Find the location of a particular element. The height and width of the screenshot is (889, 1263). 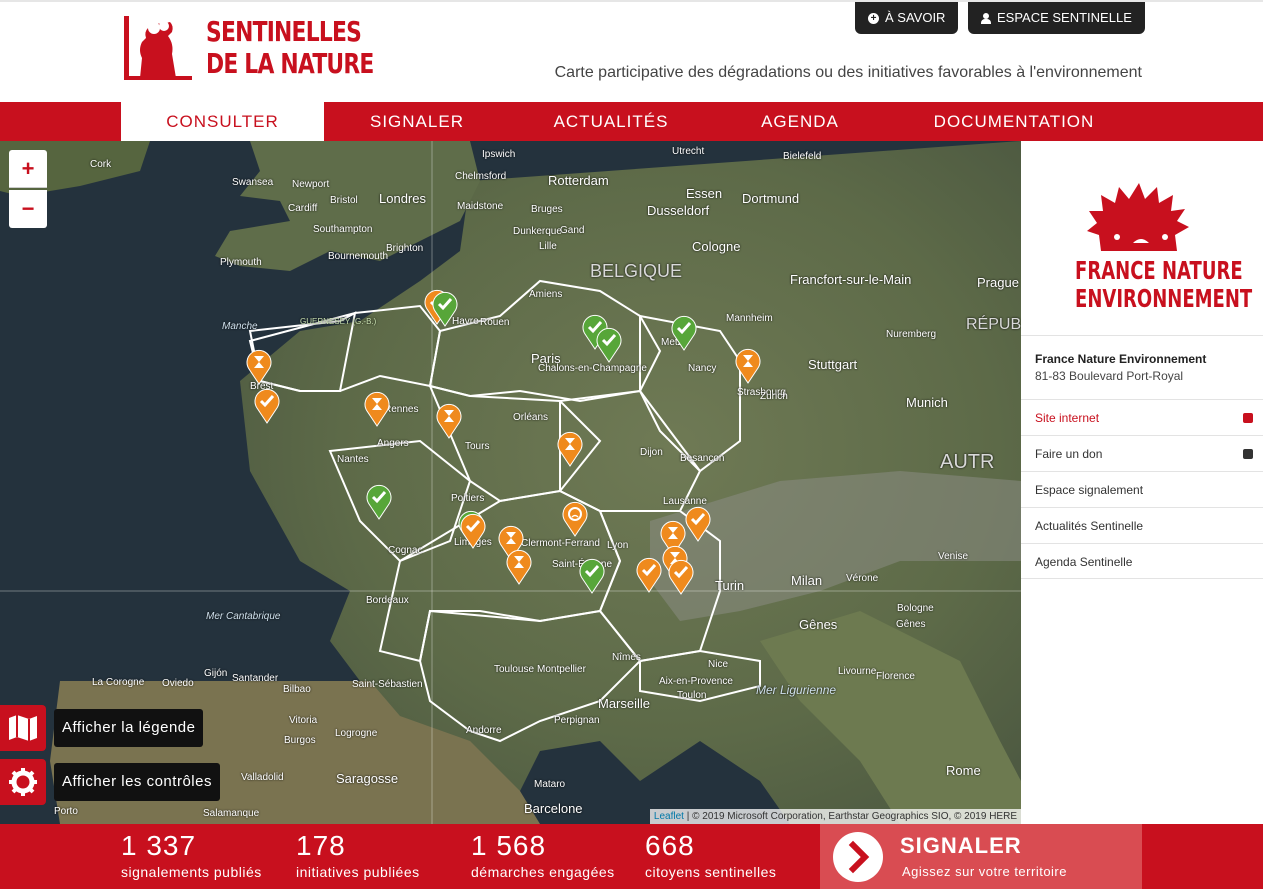

nav-actualites: ACTUALITÉS is located at coordinates (611, 121).